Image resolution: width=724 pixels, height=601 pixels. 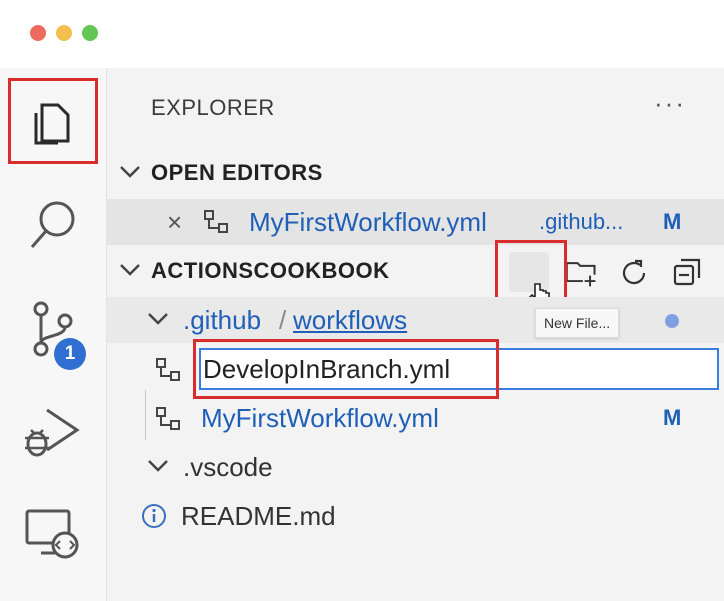 What do you see at coordinates (154, 518) in the screenshot?
I see `info-icon` at bounding box center [154, 518].